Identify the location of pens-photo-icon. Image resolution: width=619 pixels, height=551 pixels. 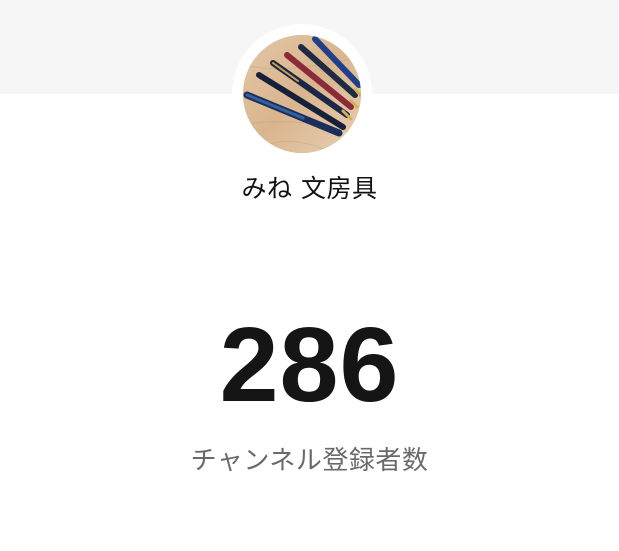
(302, 94).